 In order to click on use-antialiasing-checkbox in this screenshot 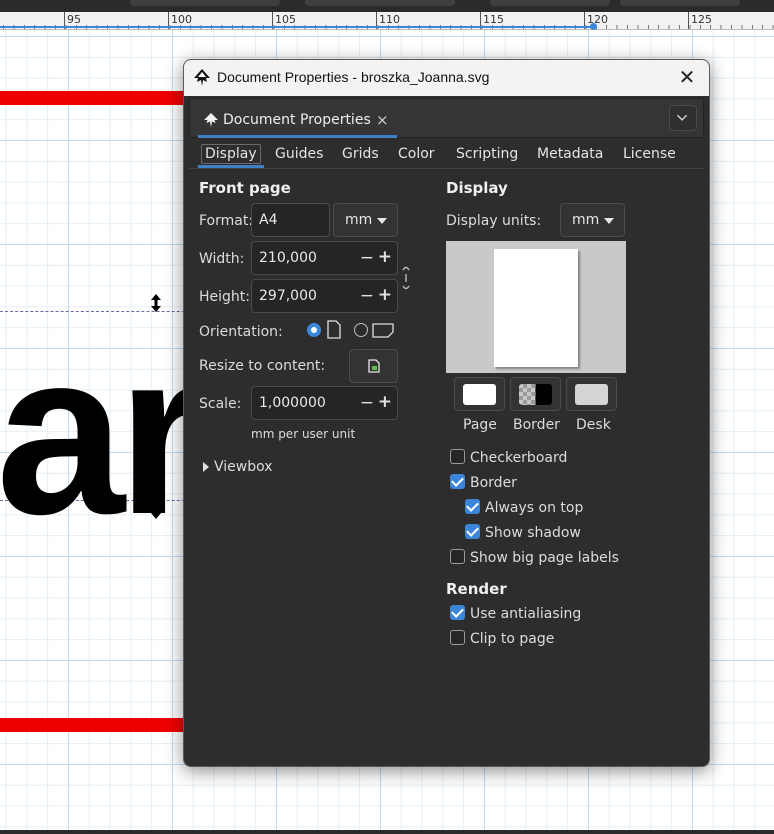, I will do `click(457, 612)`.